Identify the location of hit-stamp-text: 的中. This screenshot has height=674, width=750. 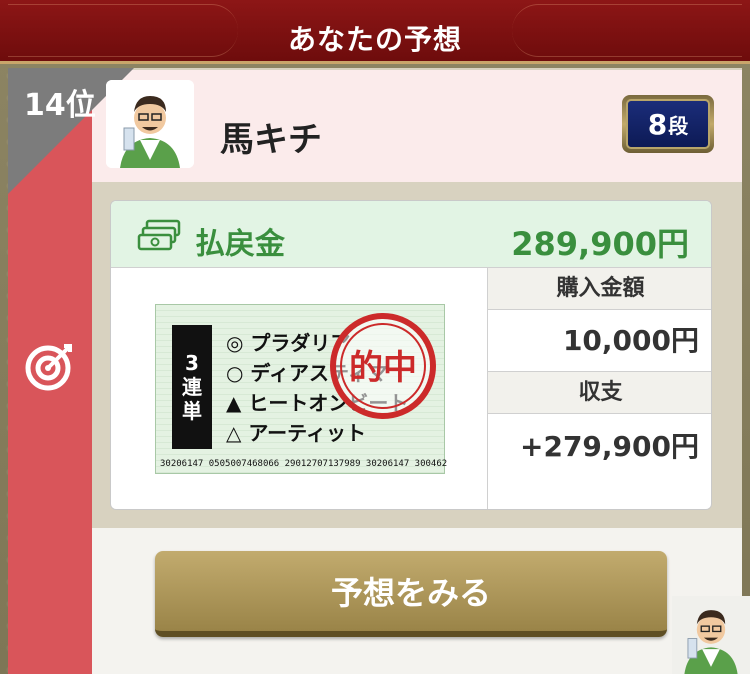
(383, 368).